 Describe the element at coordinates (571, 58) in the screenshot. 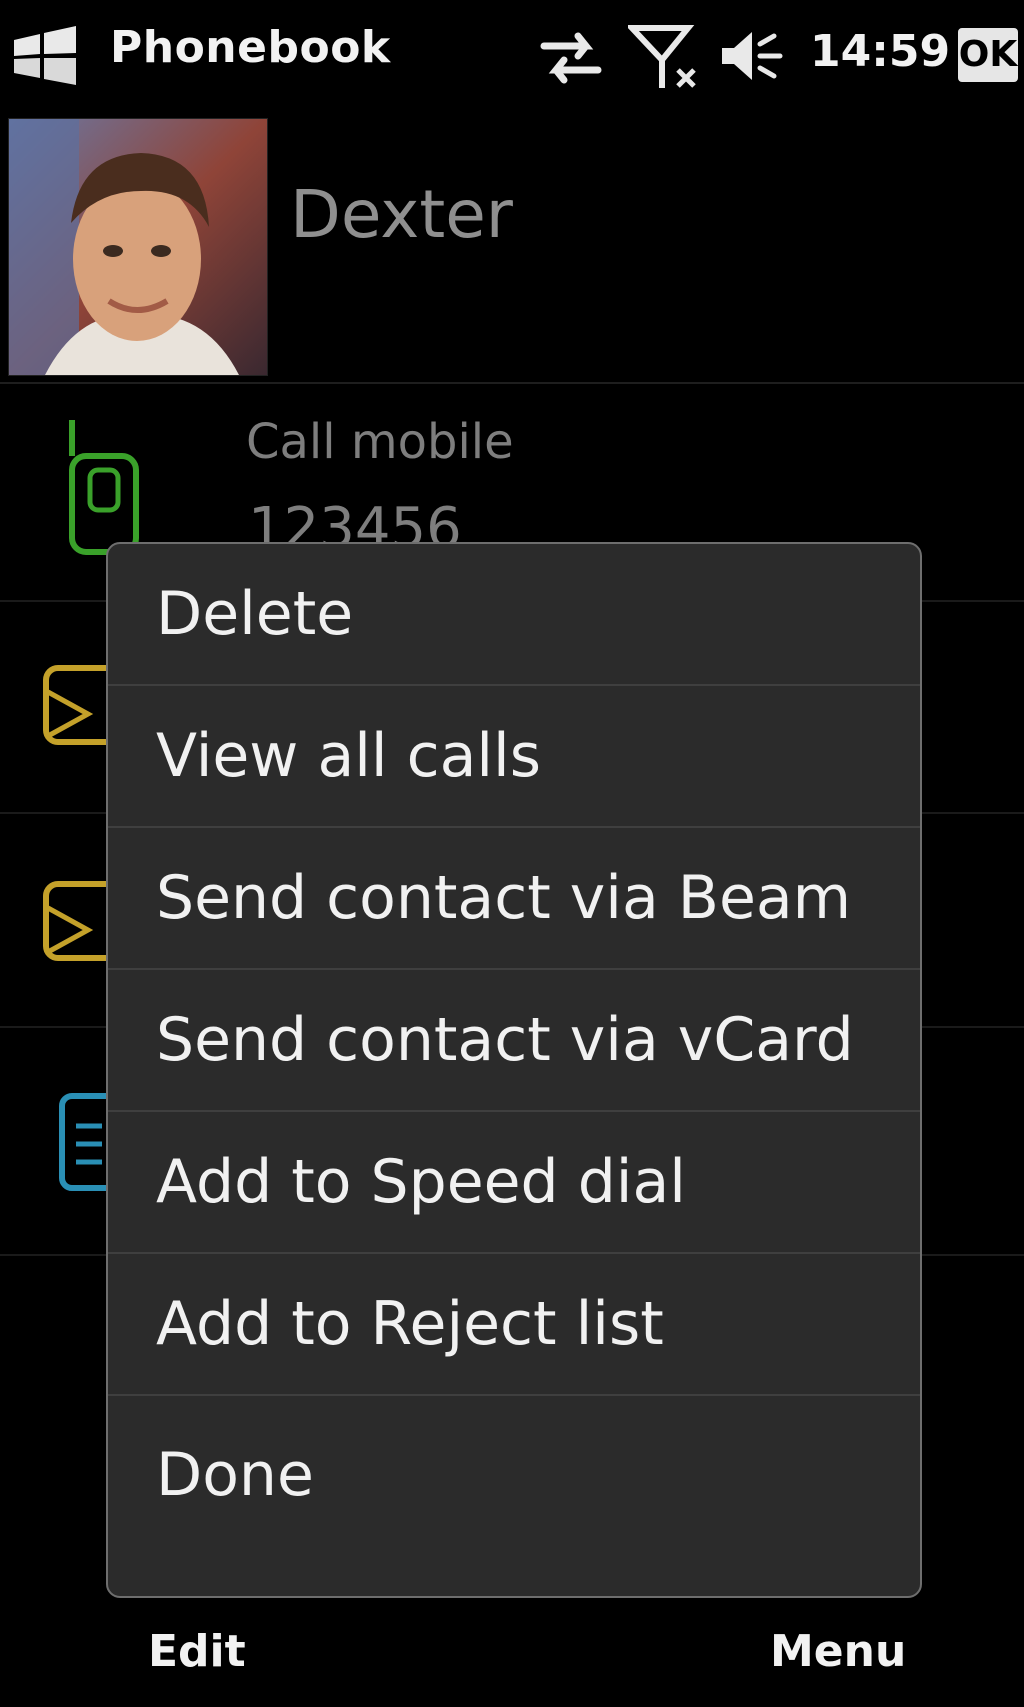

I see `data-sync-icon` at that location.